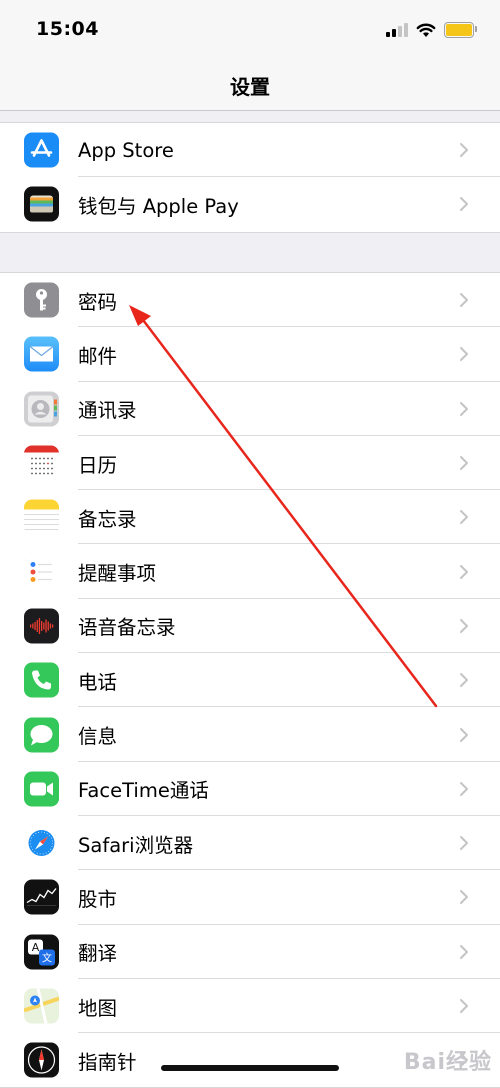 Image resolution: width=500 pixels, height=1088 pixels. What do you see at coordinates (126, 150) in the screenshot?
I see `settings-row-label: App Store` at bounding box center [126, 150].